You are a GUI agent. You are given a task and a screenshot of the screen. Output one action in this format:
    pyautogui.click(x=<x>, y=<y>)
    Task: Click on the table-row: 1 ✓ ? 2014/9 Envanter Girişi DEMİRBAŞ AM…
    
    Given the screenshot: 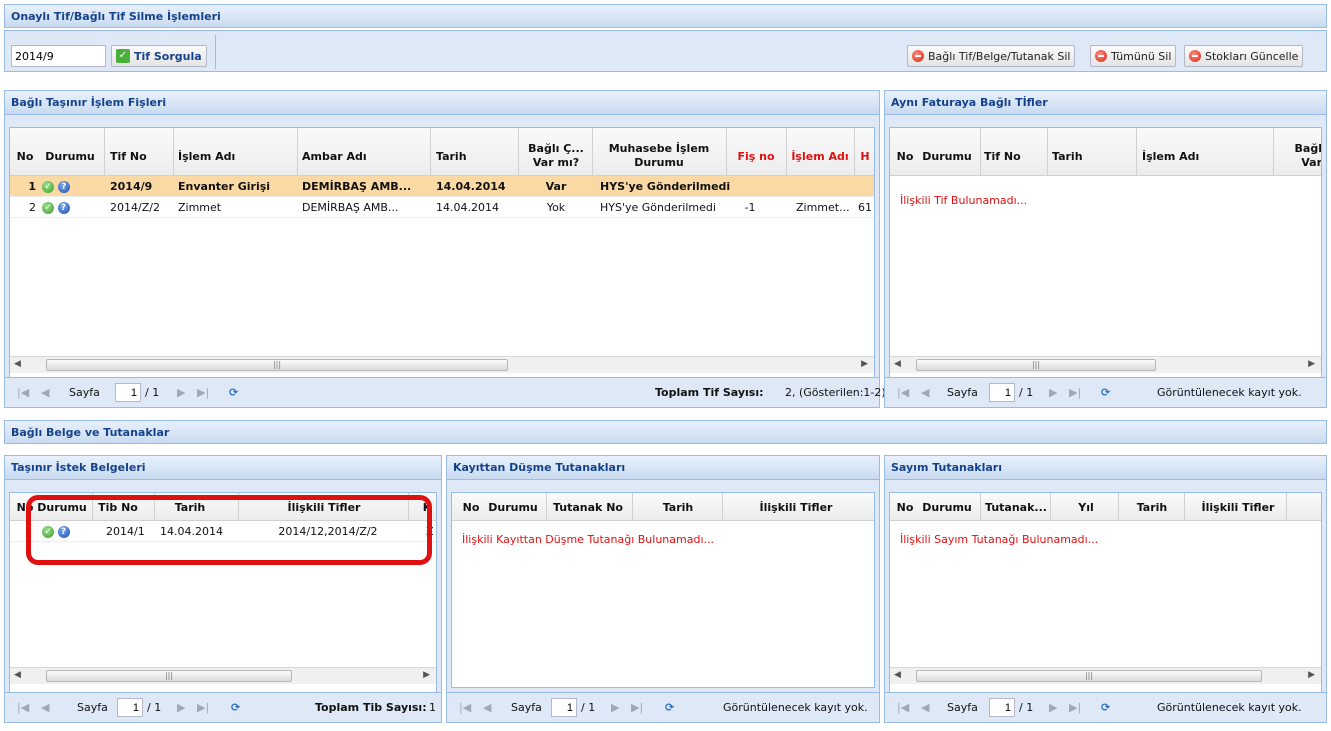 What is the action you would take?
    pyautogui.click(x=442, y=186)
    